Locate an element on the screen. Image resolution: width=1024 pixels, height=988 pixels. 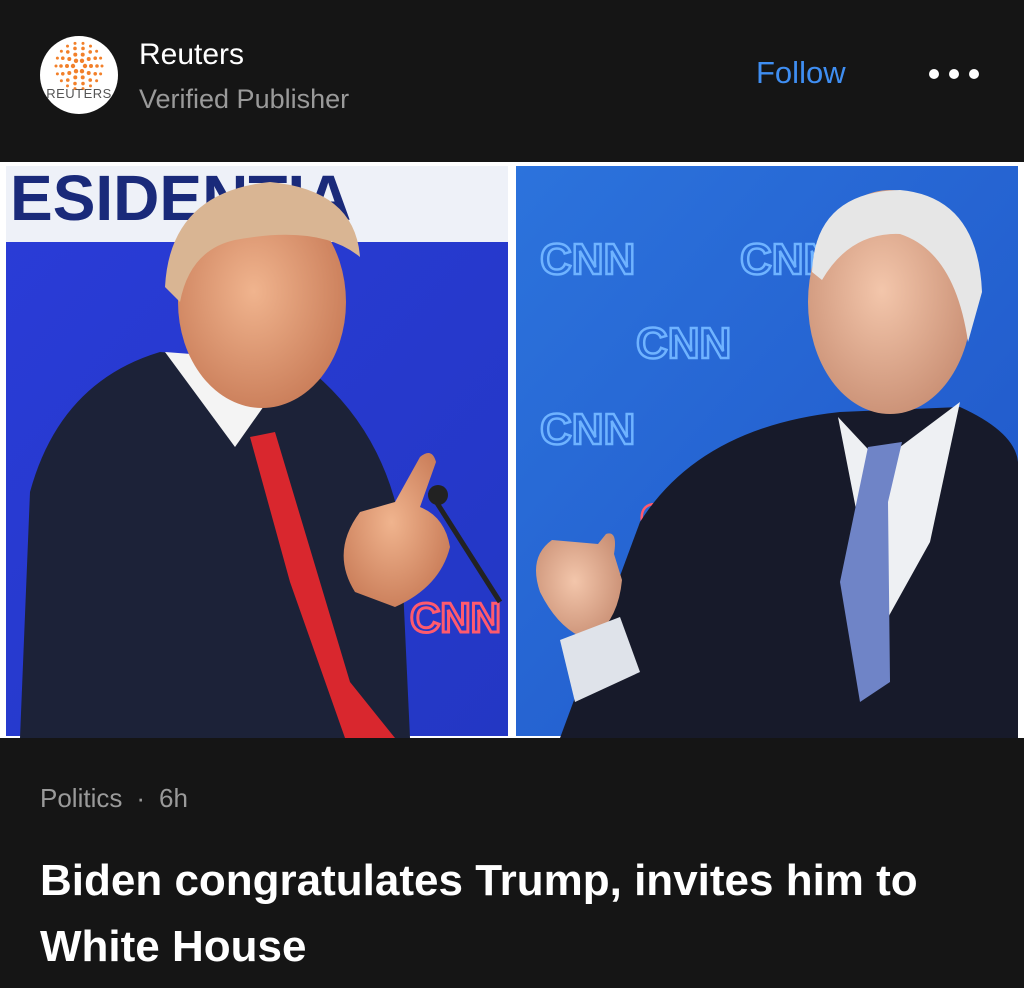
publisher-avatar: REUTERS is located at coordinates (79, 75).